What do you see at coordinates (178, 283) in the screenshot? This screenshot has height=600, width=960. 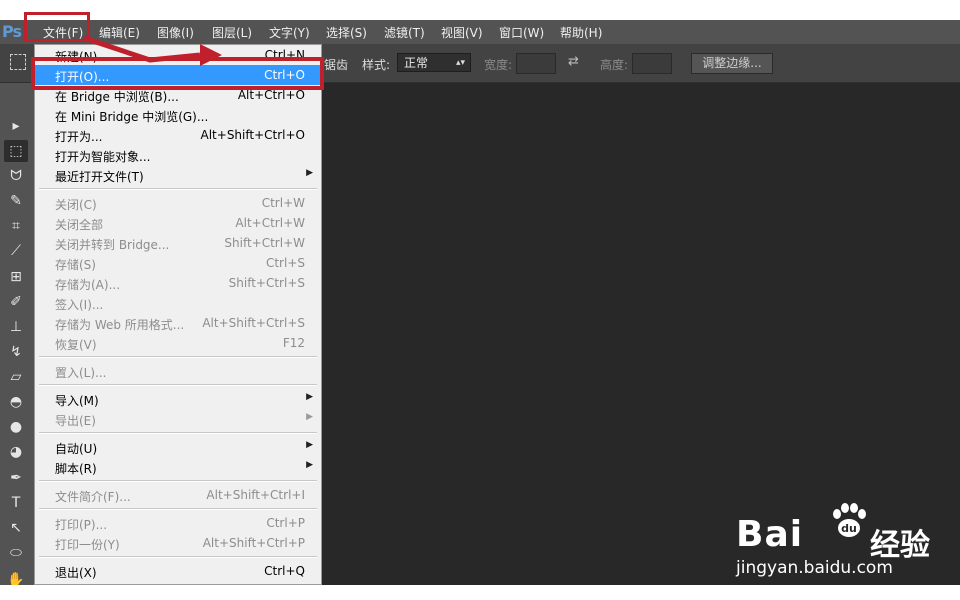 I see `file-menu-item: 存储为(A)... Shift+Ctrl+S` at bounding box center [178, 283].